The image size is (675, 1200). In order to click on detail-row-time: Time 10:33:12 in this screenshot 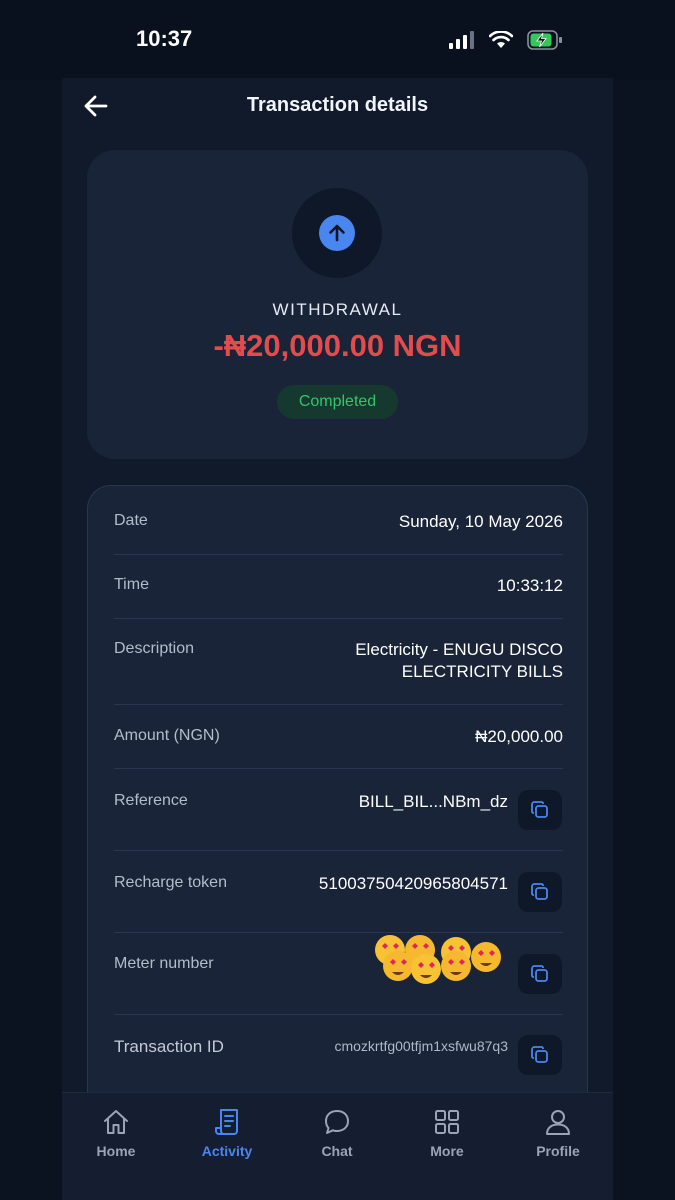, I will do `click(338, 587)`.